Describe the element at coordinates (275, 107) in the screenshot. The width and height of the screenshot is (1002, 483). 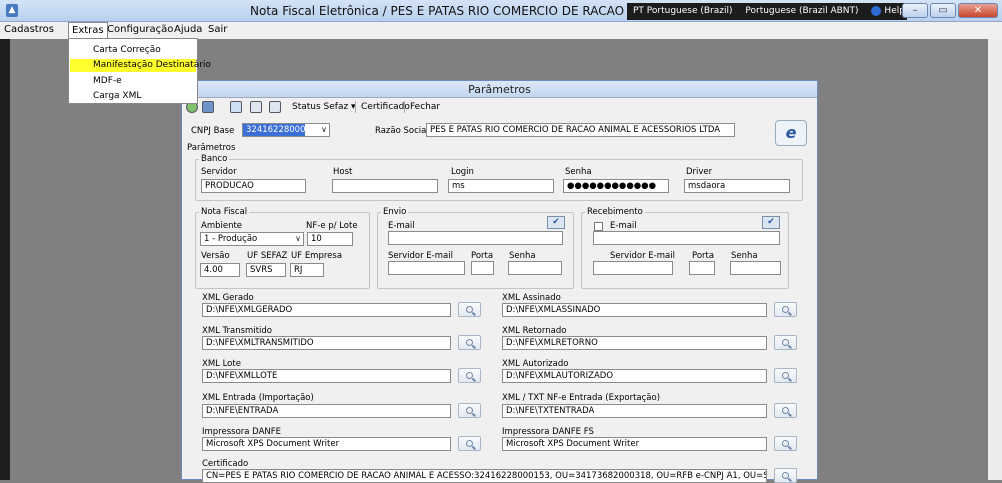
I see `columns-icon` at that location.